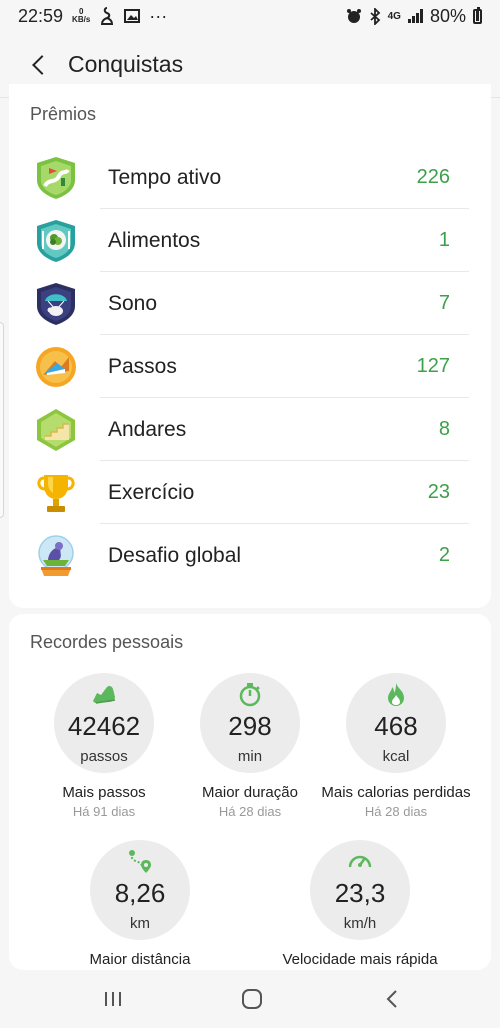  Describe the element at coordinates (140, 861) in the screenshot. I see `route-icon` at that location.